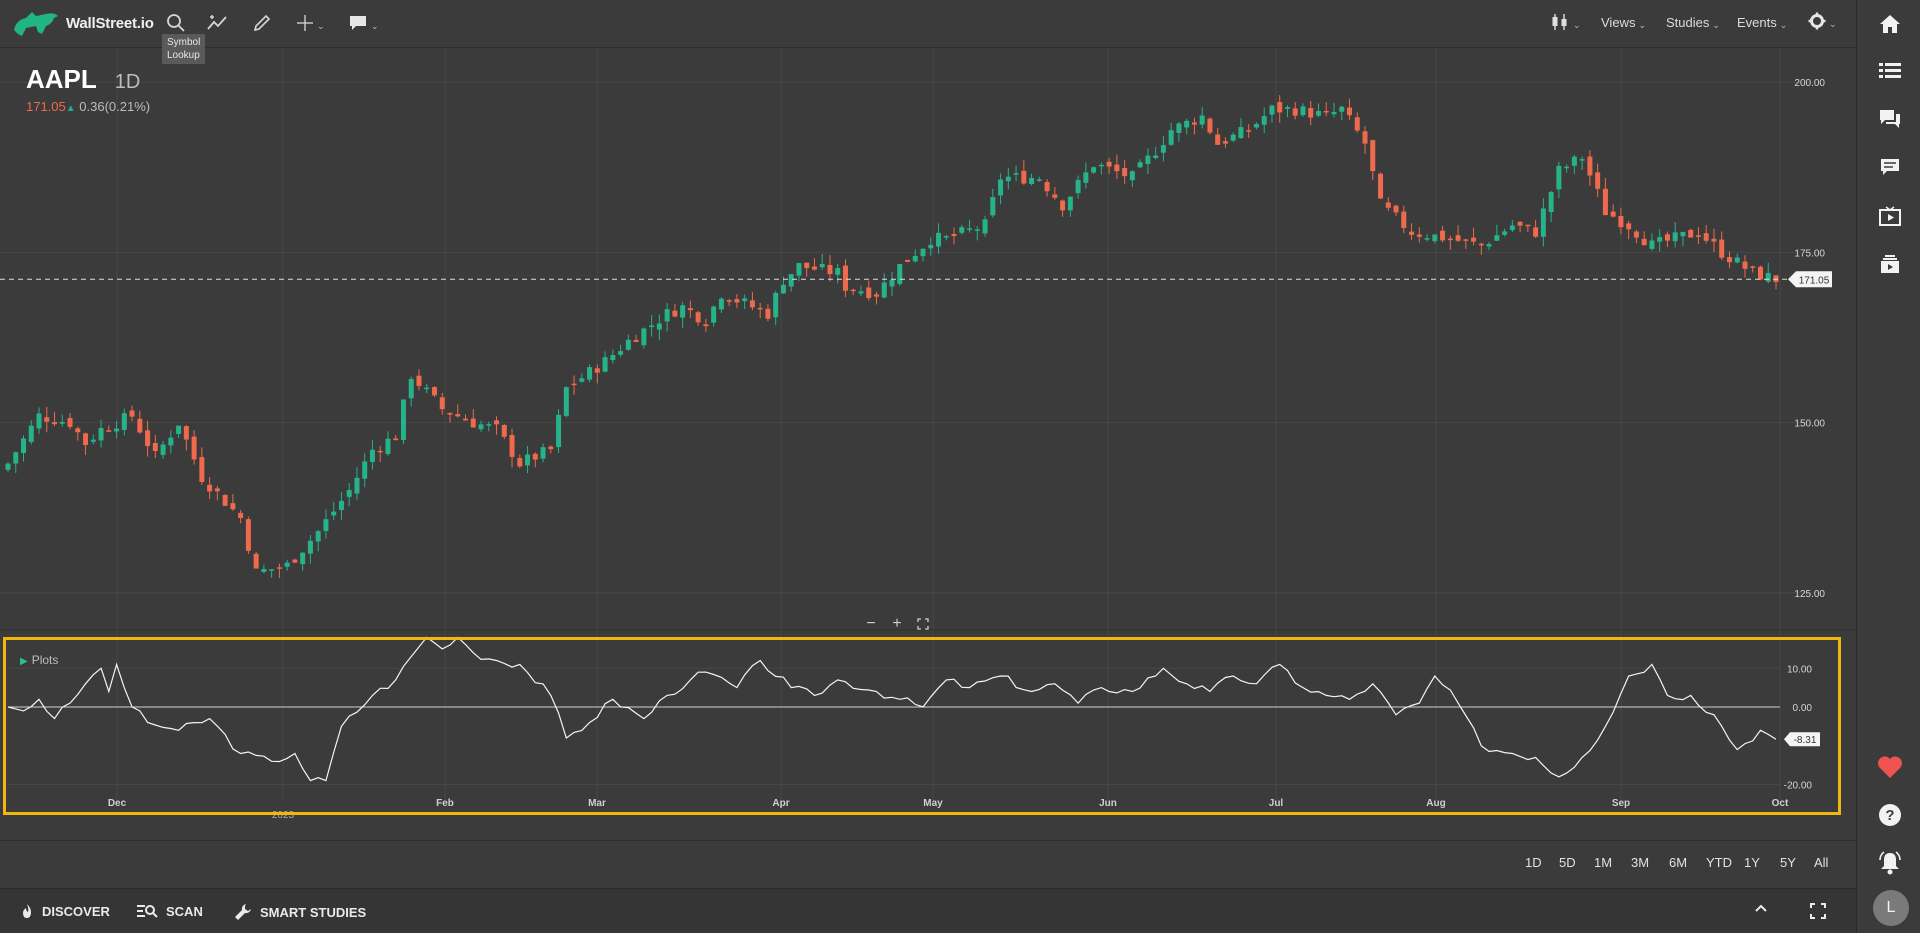 The height and width of the screenshot is (933, 1920). Describe the element at coordinates (1752, 862) in the screenshot. I see `range-button-1y: 1Y` at that location.